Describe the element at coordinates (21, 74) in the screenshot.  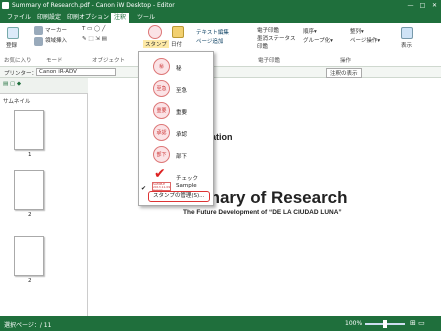
I see `printer-label: プリンター：` at that location.